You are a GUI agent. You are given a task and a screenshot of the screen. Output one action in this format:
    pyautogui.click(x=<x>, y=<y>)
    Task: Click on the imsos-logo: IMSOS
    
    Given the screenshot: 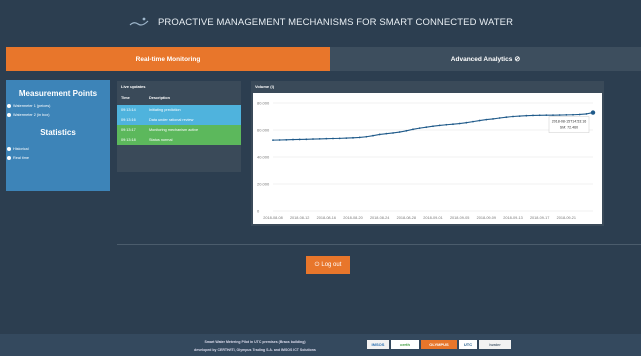 What is the action you would take?
    pyautogui.click(x=378, y=344)
    